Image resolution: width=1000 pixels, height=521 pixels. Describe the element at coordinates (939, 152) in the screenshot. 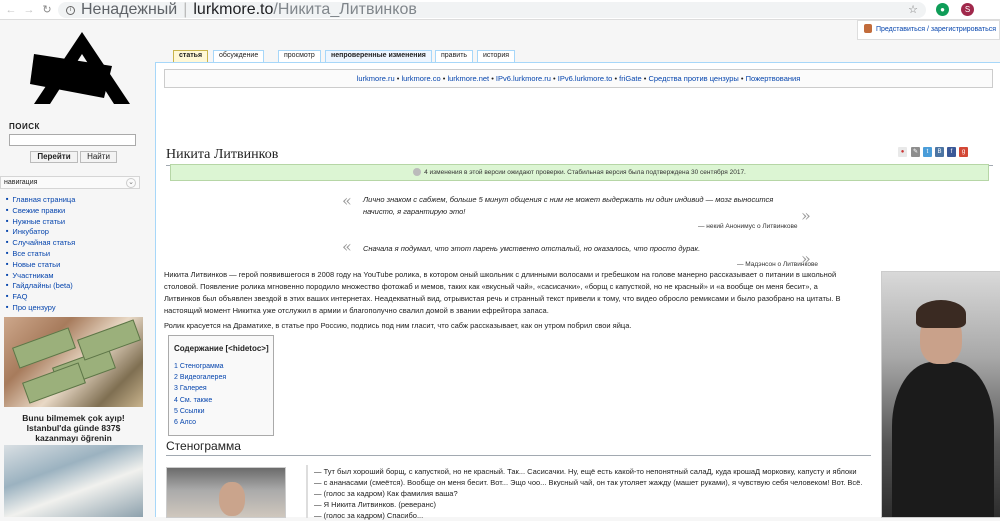

I see `vk-icon: B` at that location.